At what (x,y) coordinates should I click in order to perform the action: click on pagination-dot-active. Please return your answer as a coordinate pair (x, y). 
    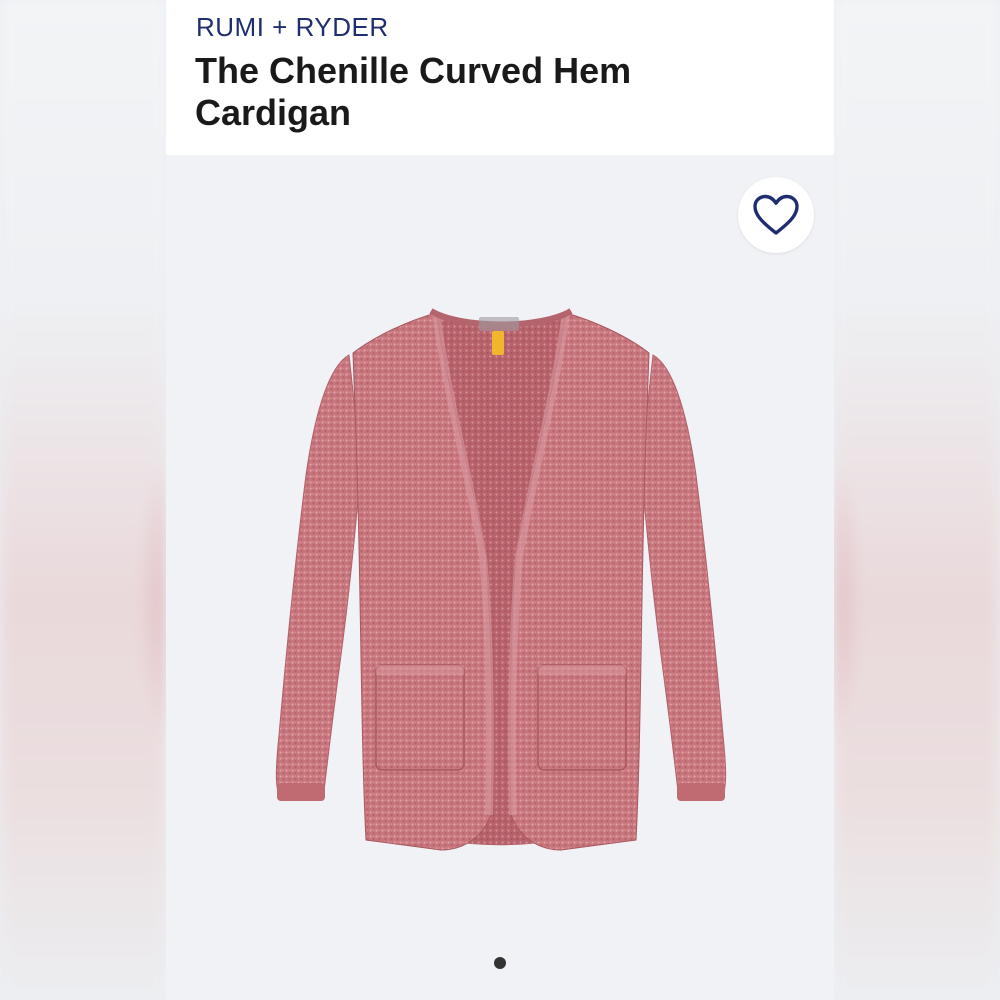
    Looking at the image, I should click on (500, 963).